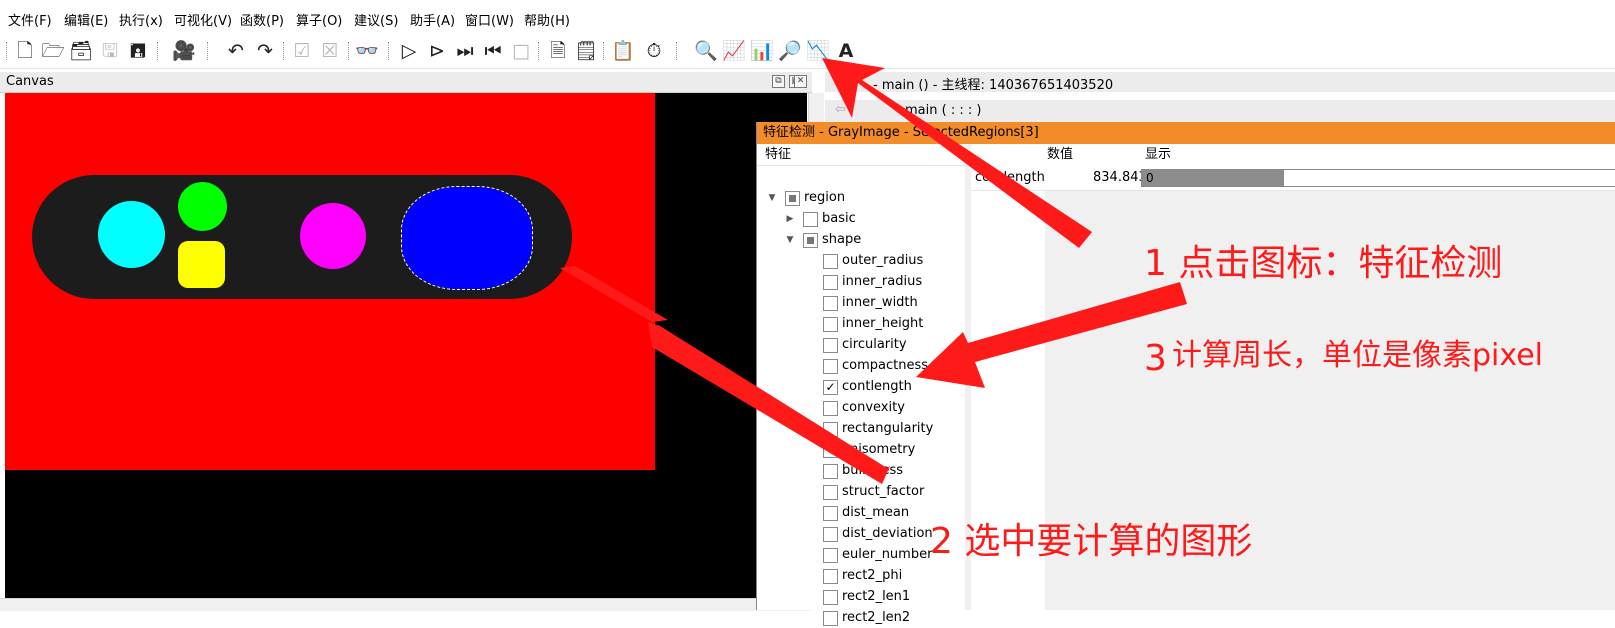 Image resolution: width=1615 pixels, height=628 pixels. What do you see at coordinates (830, 618) in the screenshot?
I see `feature-checkbox` at bounding box center [830, 618].